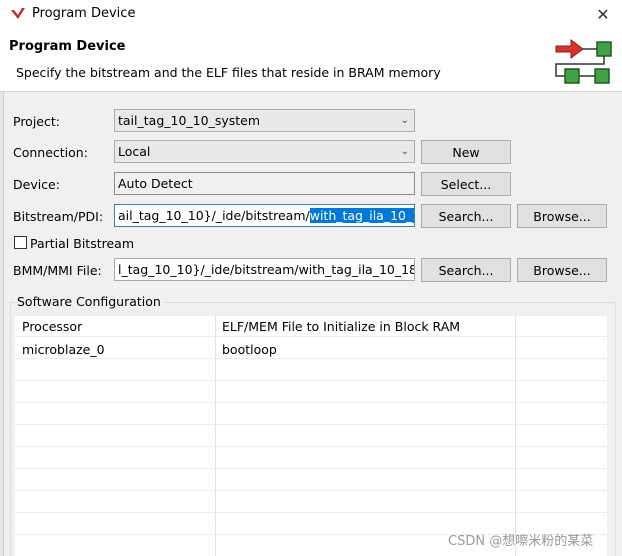  I want to click on vitis-app-icon, so click(18, 13).